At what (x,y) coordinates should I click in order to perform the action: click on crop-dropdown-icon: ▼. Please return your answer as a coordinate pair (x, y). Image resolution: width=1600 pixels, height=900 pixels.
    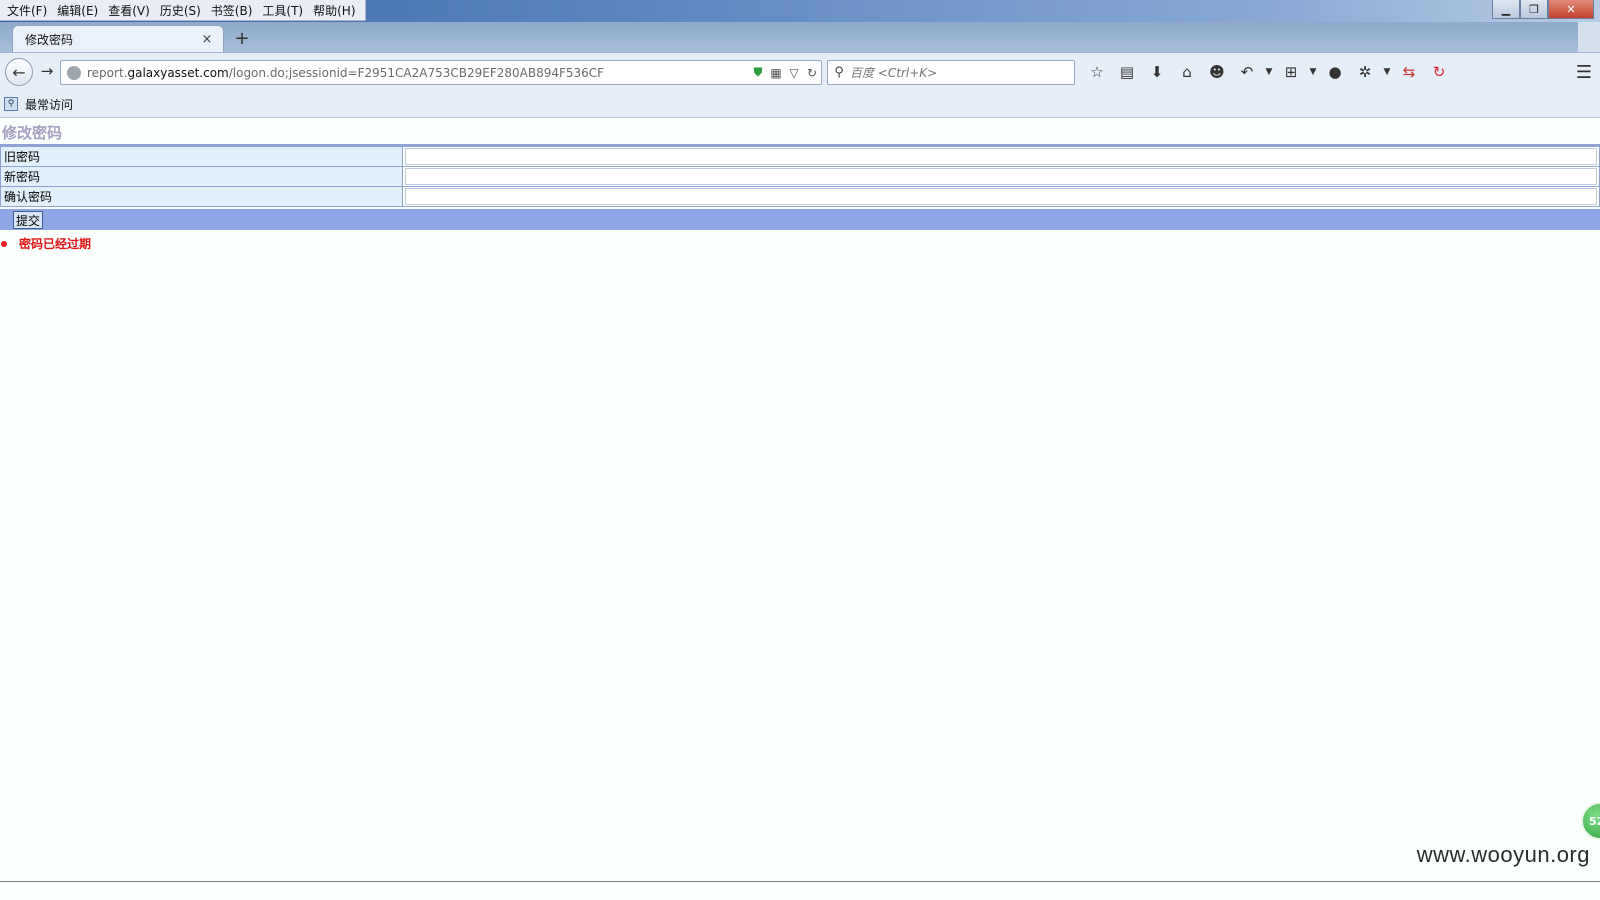
    Looking at the image, I should click on (1313, 72).